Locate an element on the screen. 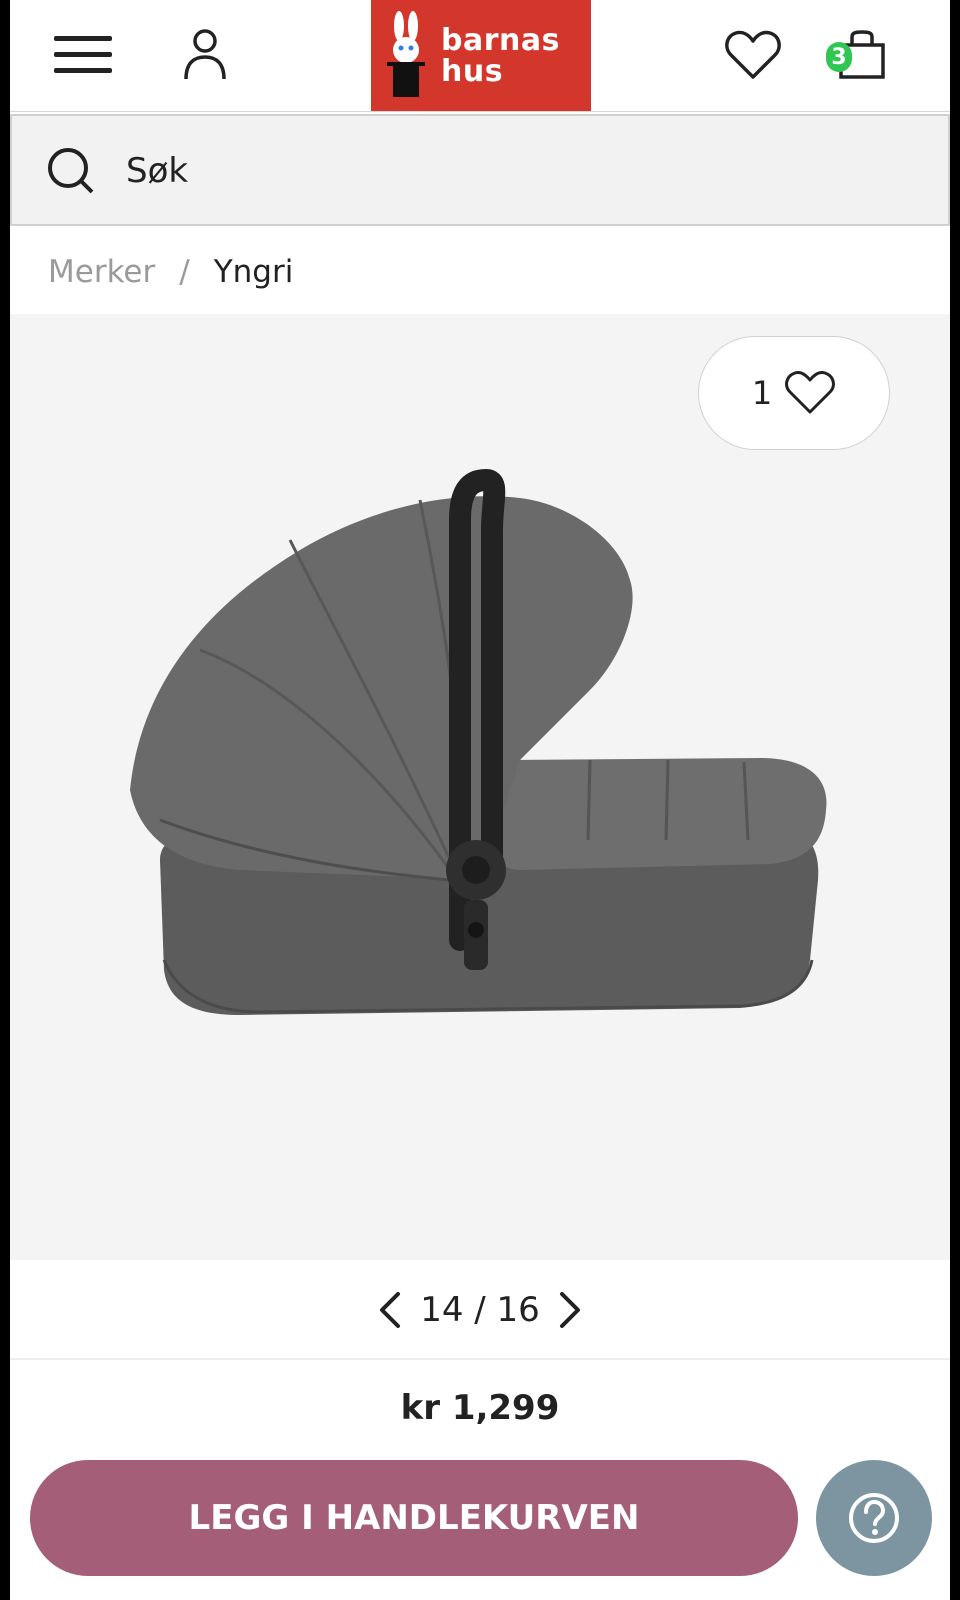  previous-image-button is located at coordinates (390, 1310).